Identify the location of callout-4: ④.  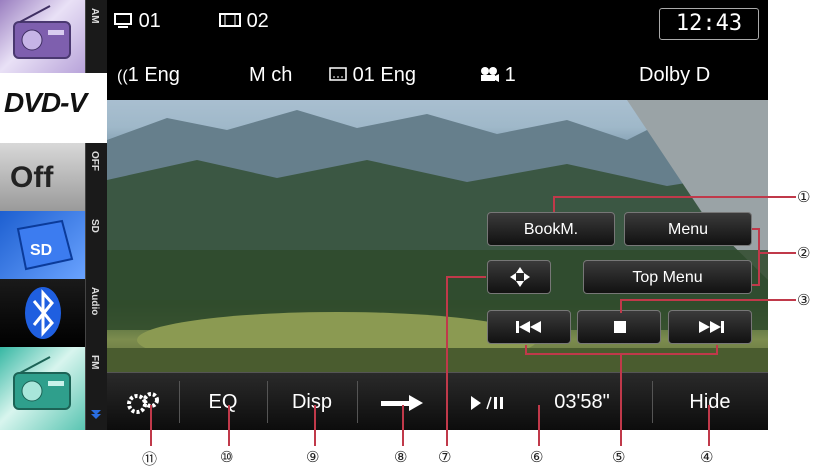
(707, 457).